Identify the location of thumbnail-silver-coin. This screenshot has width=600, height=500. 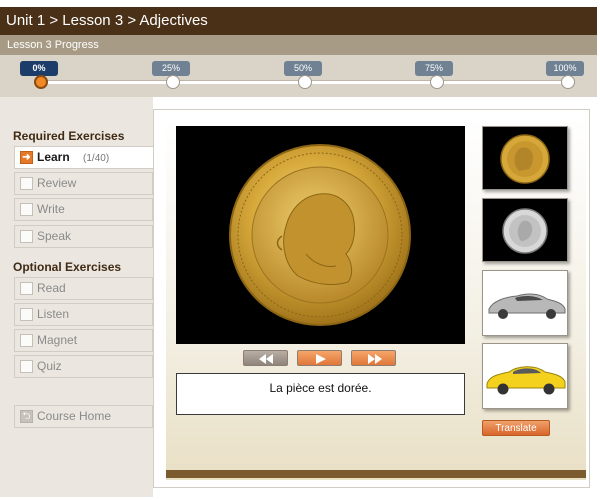
(525, 230).